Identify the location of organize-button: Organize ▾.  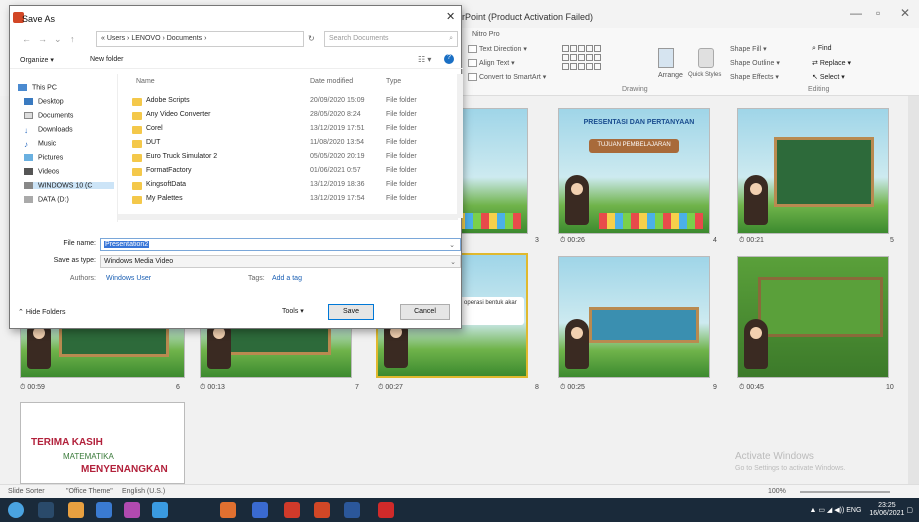
(37, 60).